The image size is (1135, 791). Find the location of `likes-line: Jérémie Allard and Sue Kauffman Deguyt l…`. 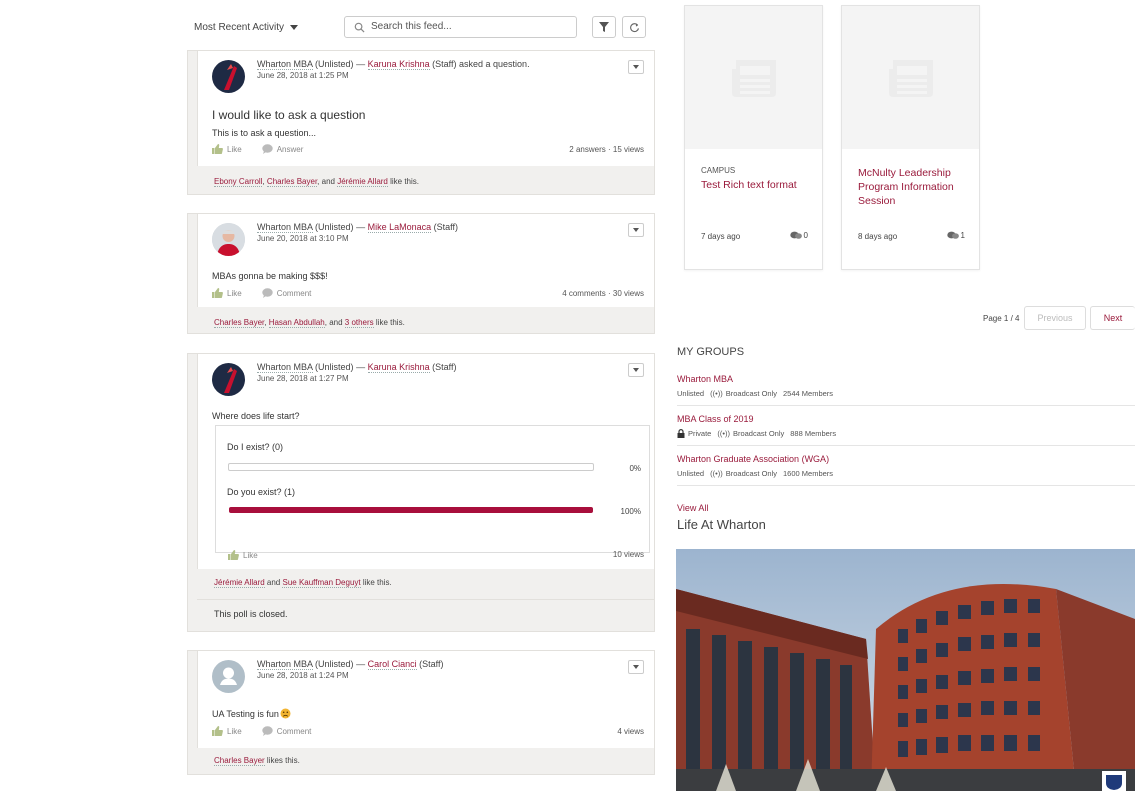

likes-line: Jérémie Allard and Sue Kauffman Deguyt l… is located at coordinates (303, 583).